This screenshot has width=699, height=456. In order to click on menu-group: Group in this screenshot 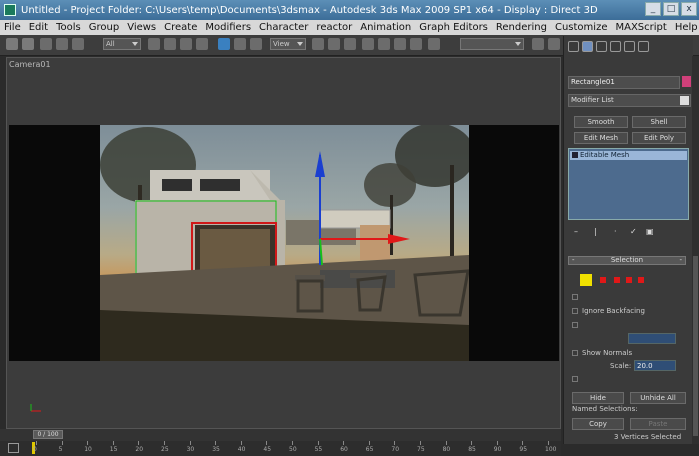, I will do `click(104, 27)`.